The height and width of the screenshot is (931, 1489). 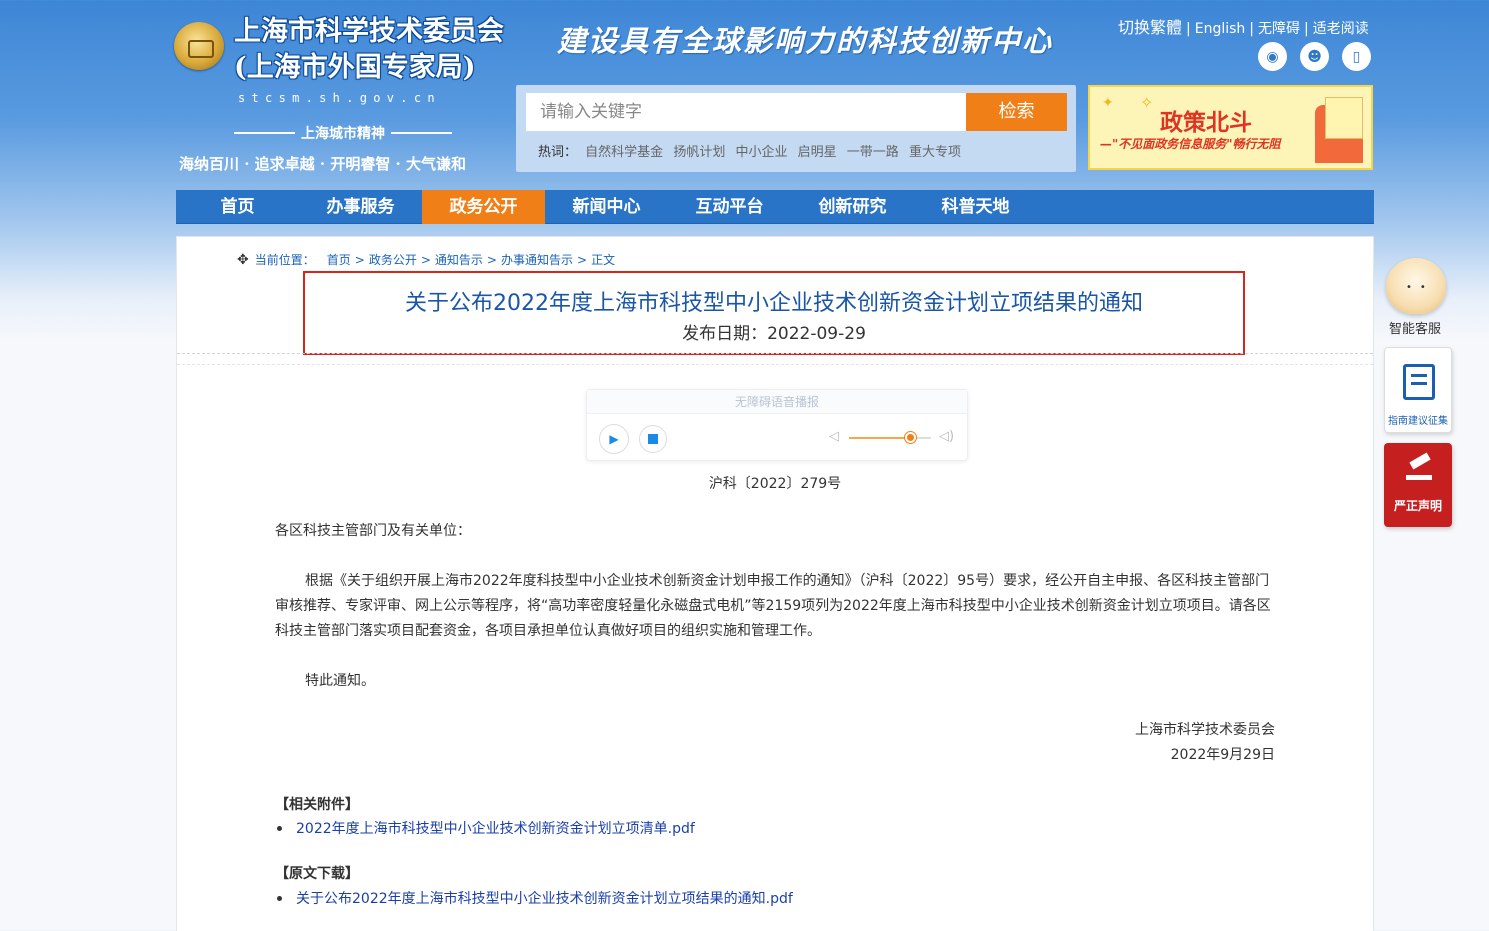 What do you see at coordinates (910, 437) in the screenshot?
I see `volume-slider-handle` at bounding box center [910, 437].